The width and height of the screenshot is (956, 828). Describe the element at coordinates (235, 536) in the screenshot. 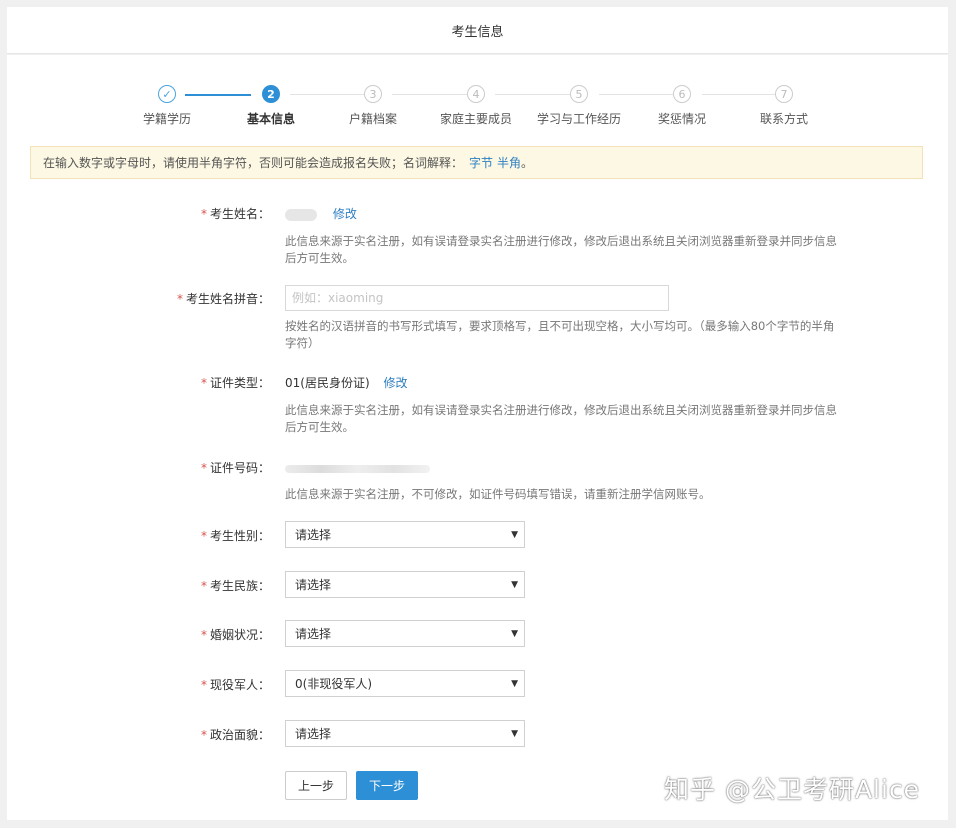

I see `gender-label: * 考生性别：` at that location.